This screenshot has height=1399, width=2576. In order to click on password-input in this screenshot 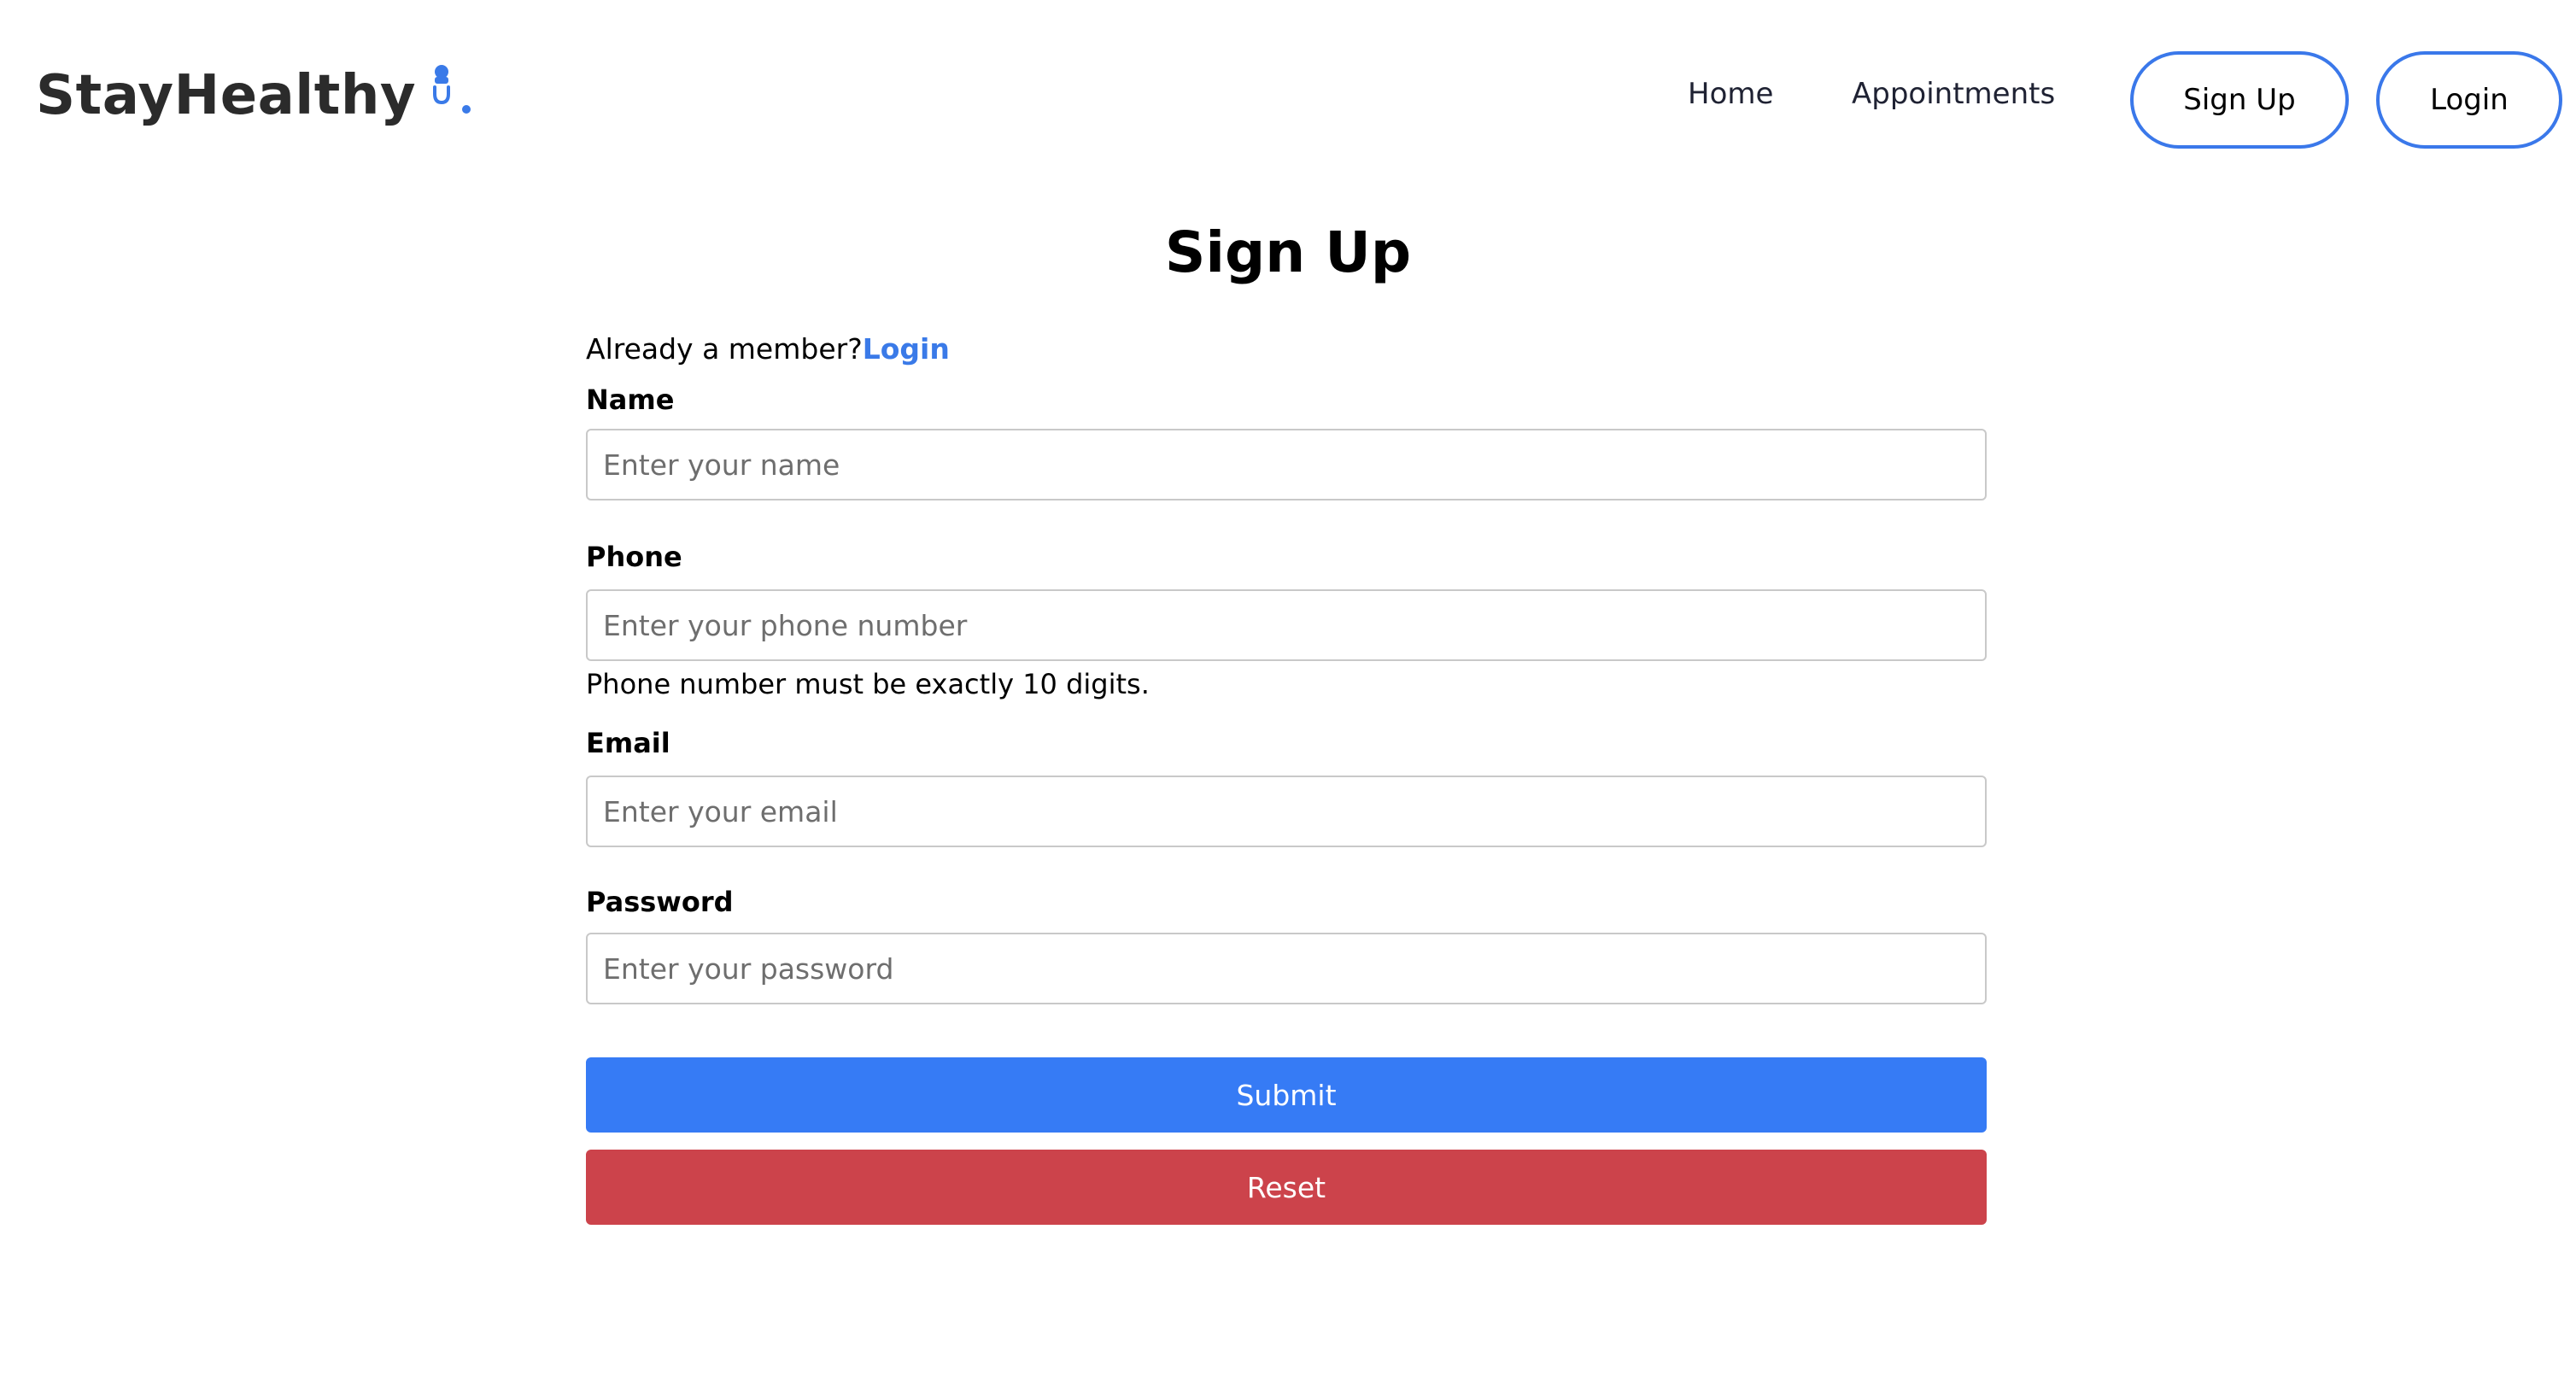, I will do `click(1286, 968)`.